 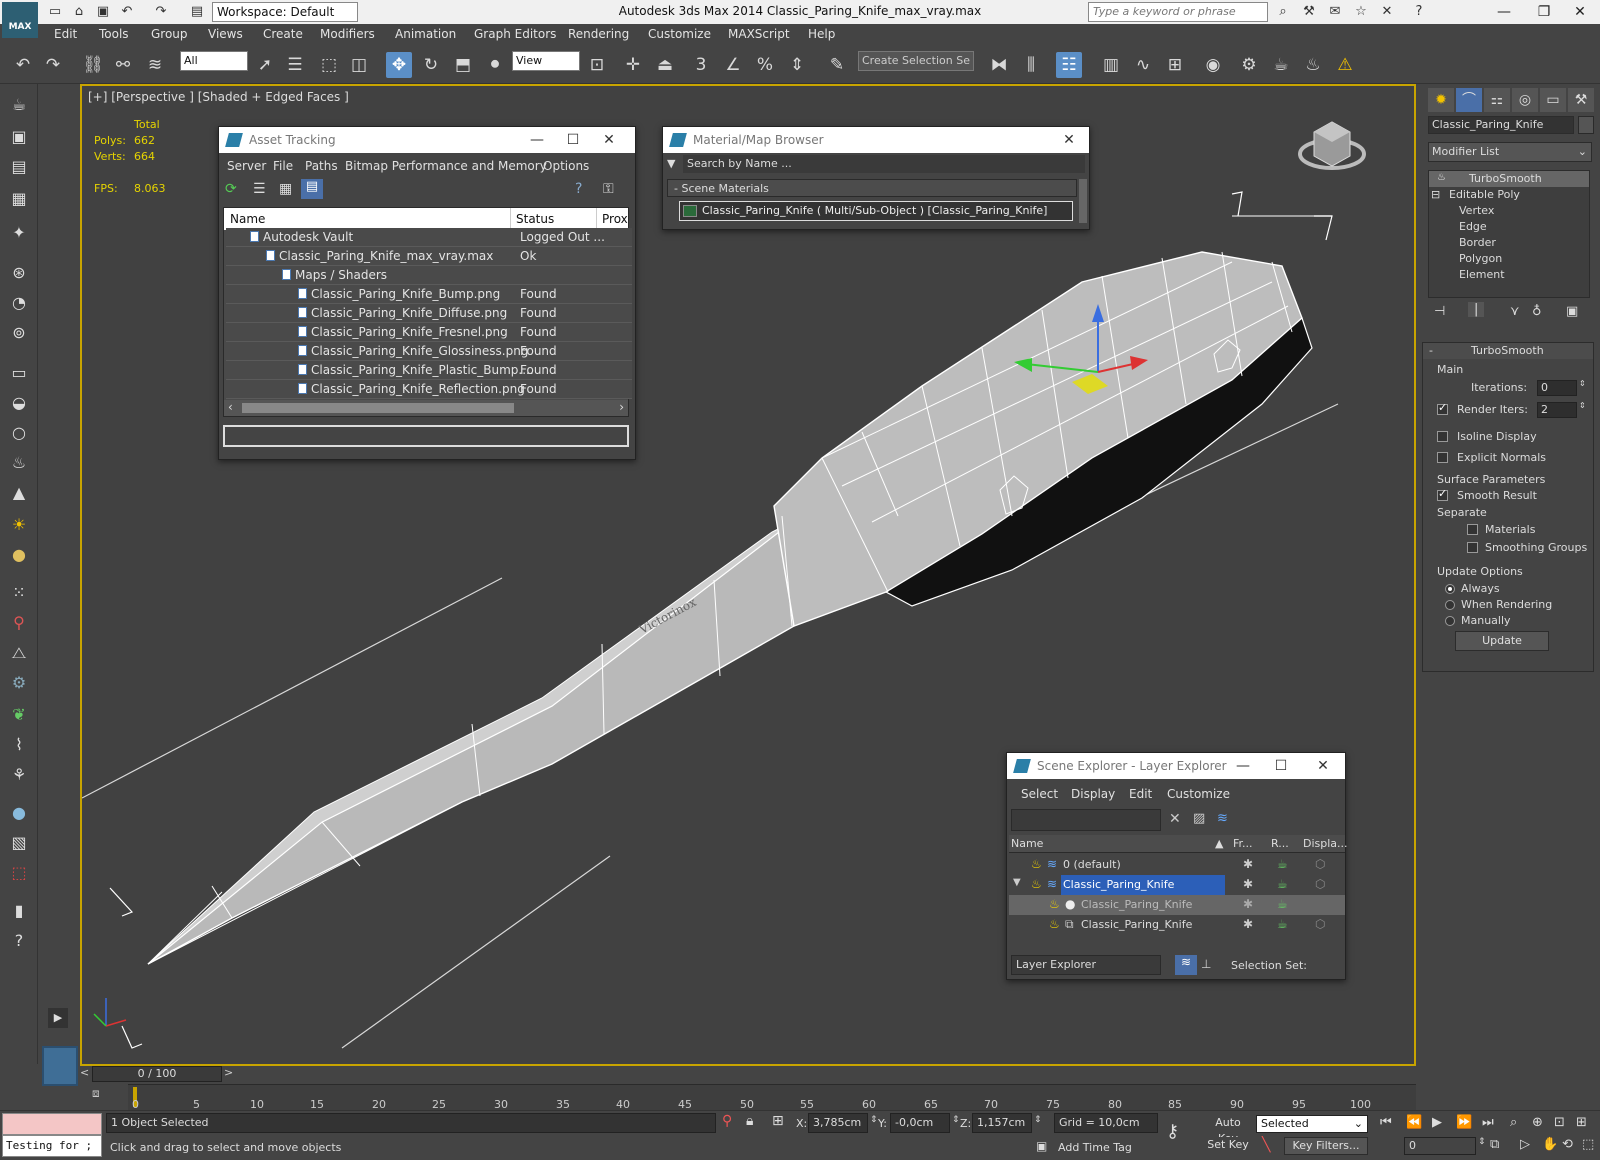 I want to click on modify-tab-icon: ⌒, so click(x=1469, y=100).